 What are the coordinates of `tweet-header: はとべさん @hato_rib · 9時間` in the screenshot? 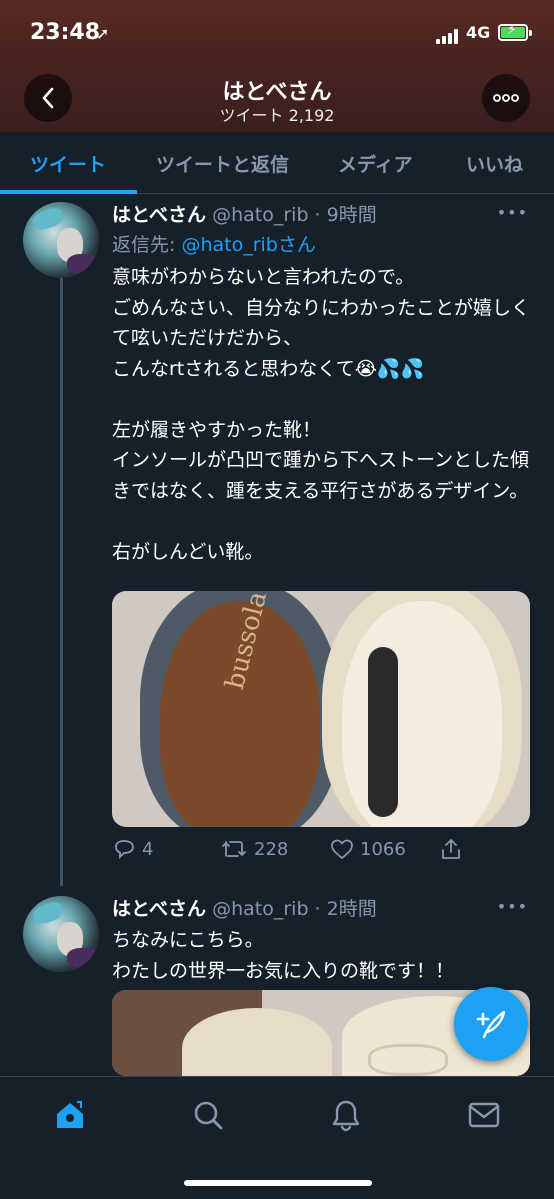 It's located at (244, 213).